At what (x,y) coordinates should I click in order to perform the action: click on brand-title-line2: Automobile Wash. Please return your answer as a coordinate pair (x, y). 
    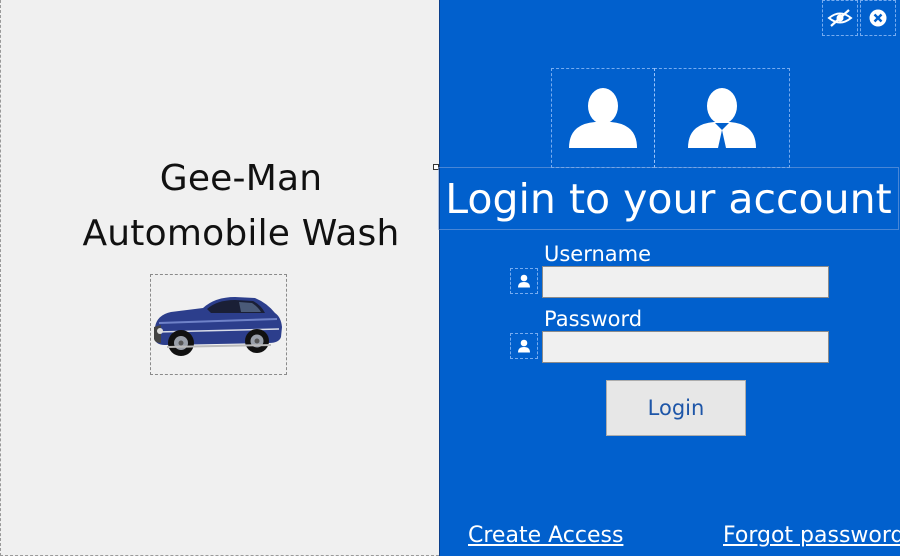
    Looking at the image, I should click on (241, 233).